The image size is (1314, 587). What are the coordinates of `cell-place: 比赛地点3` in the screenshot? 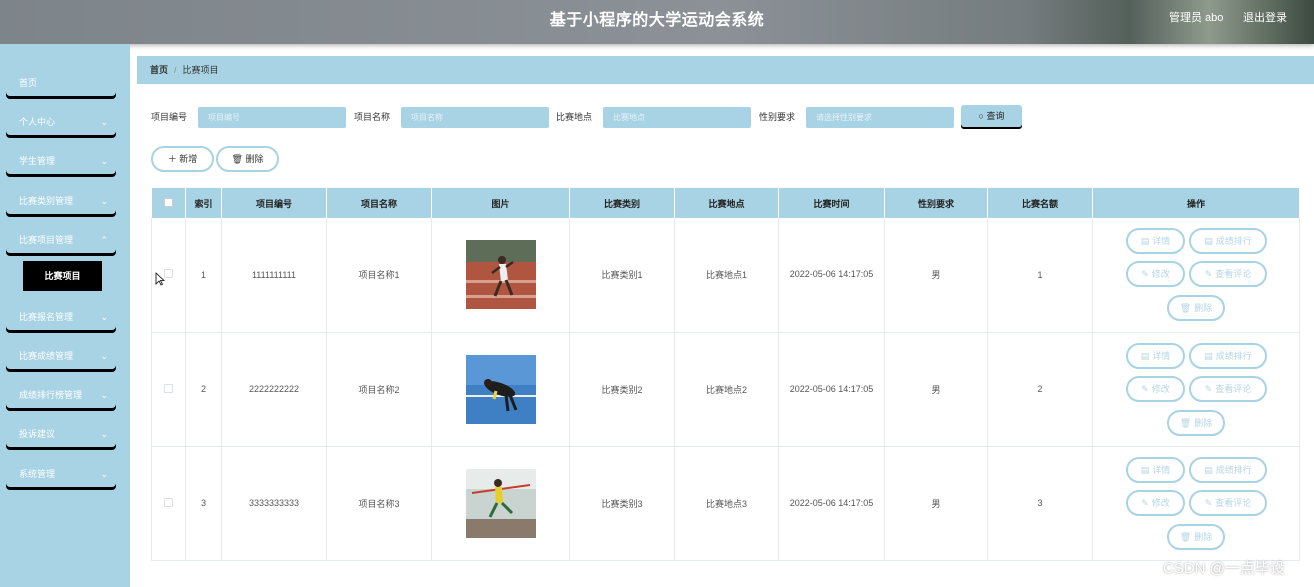 It's located at (726, 503).